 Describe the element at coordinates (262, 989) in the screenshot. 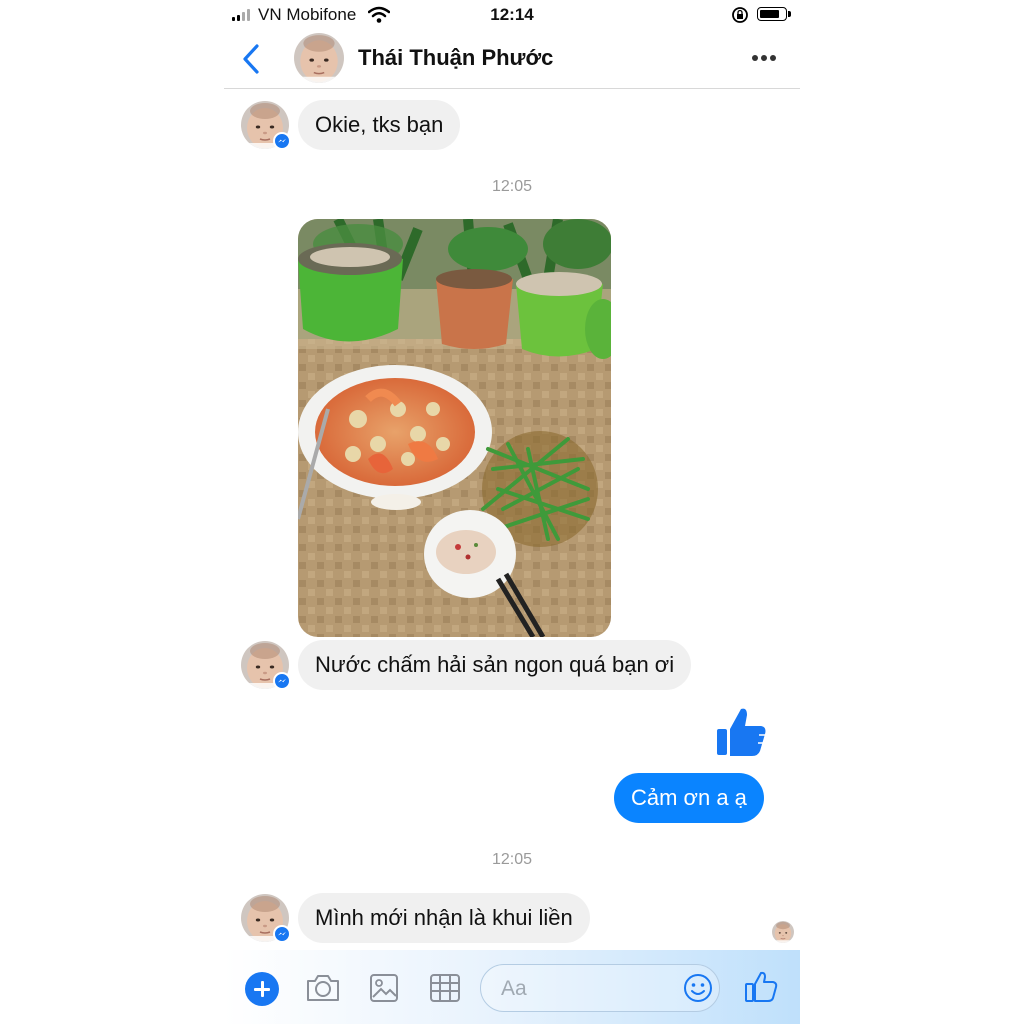

I see `plus-icon` at that location.